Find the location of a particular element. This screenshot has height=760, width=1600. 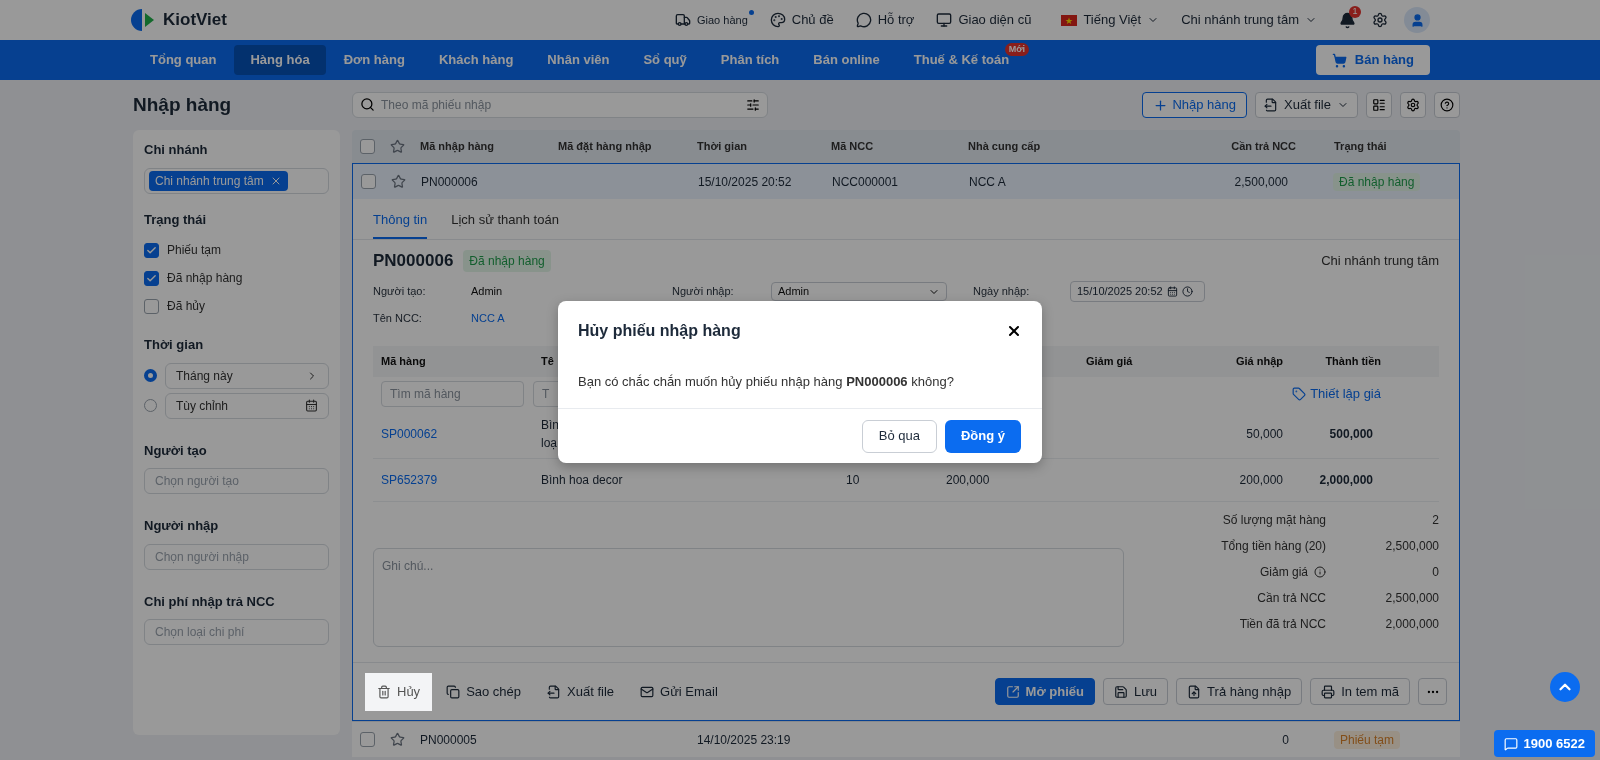

branch-field: Chi nhánh trung tâm is located at coordinates (236, 180).